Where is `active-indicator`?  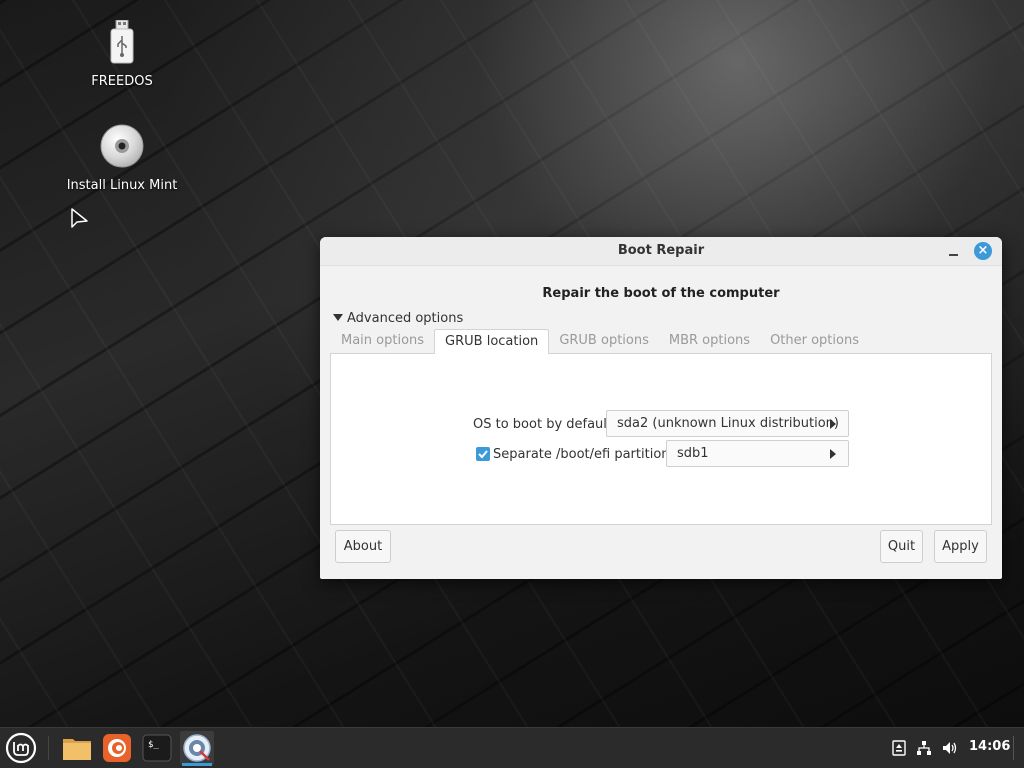 active-indicator is located at coordinates (197, 764).